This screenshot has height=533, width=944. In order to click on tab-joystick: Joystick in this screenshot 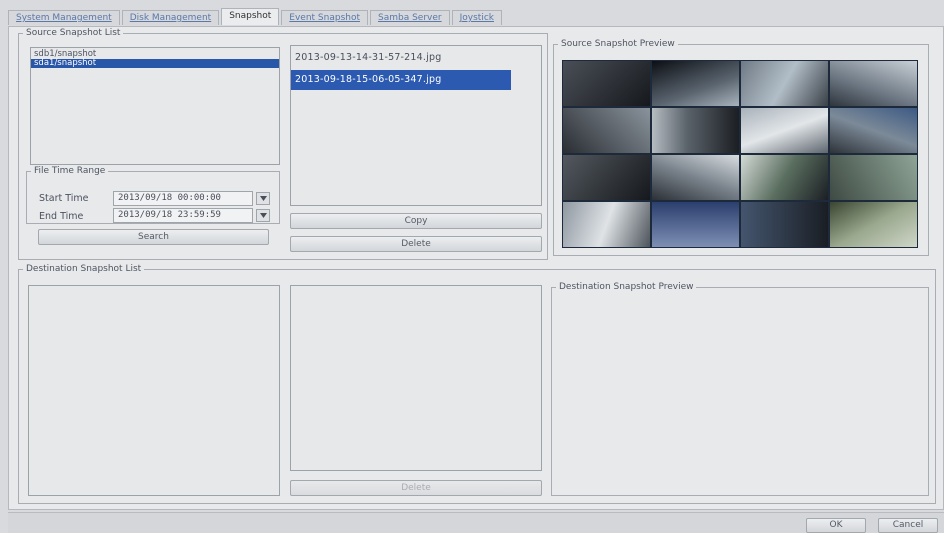, I will do `click(476, 17)`.